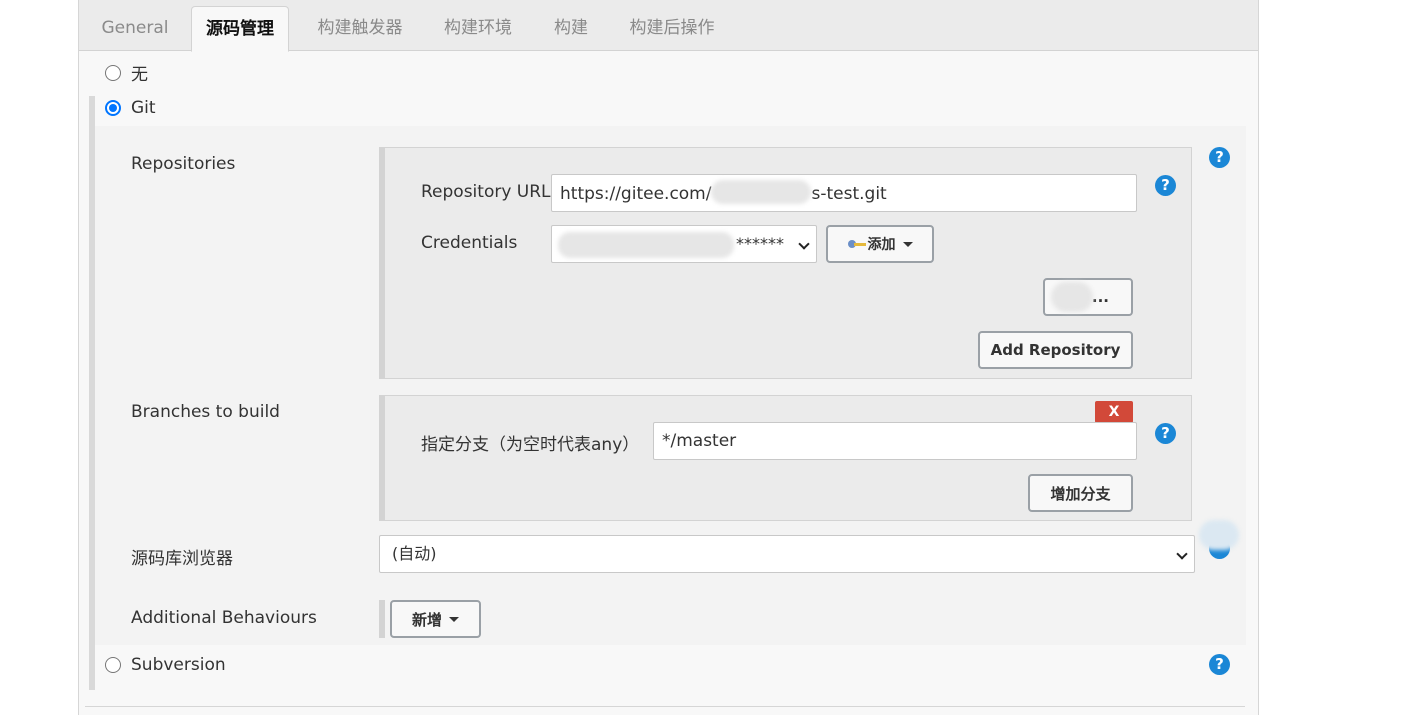 Image resolution: width=1428 pixels, height=715 pixels. I want to click on repository-browser-select: (自动), so click(787, 554).